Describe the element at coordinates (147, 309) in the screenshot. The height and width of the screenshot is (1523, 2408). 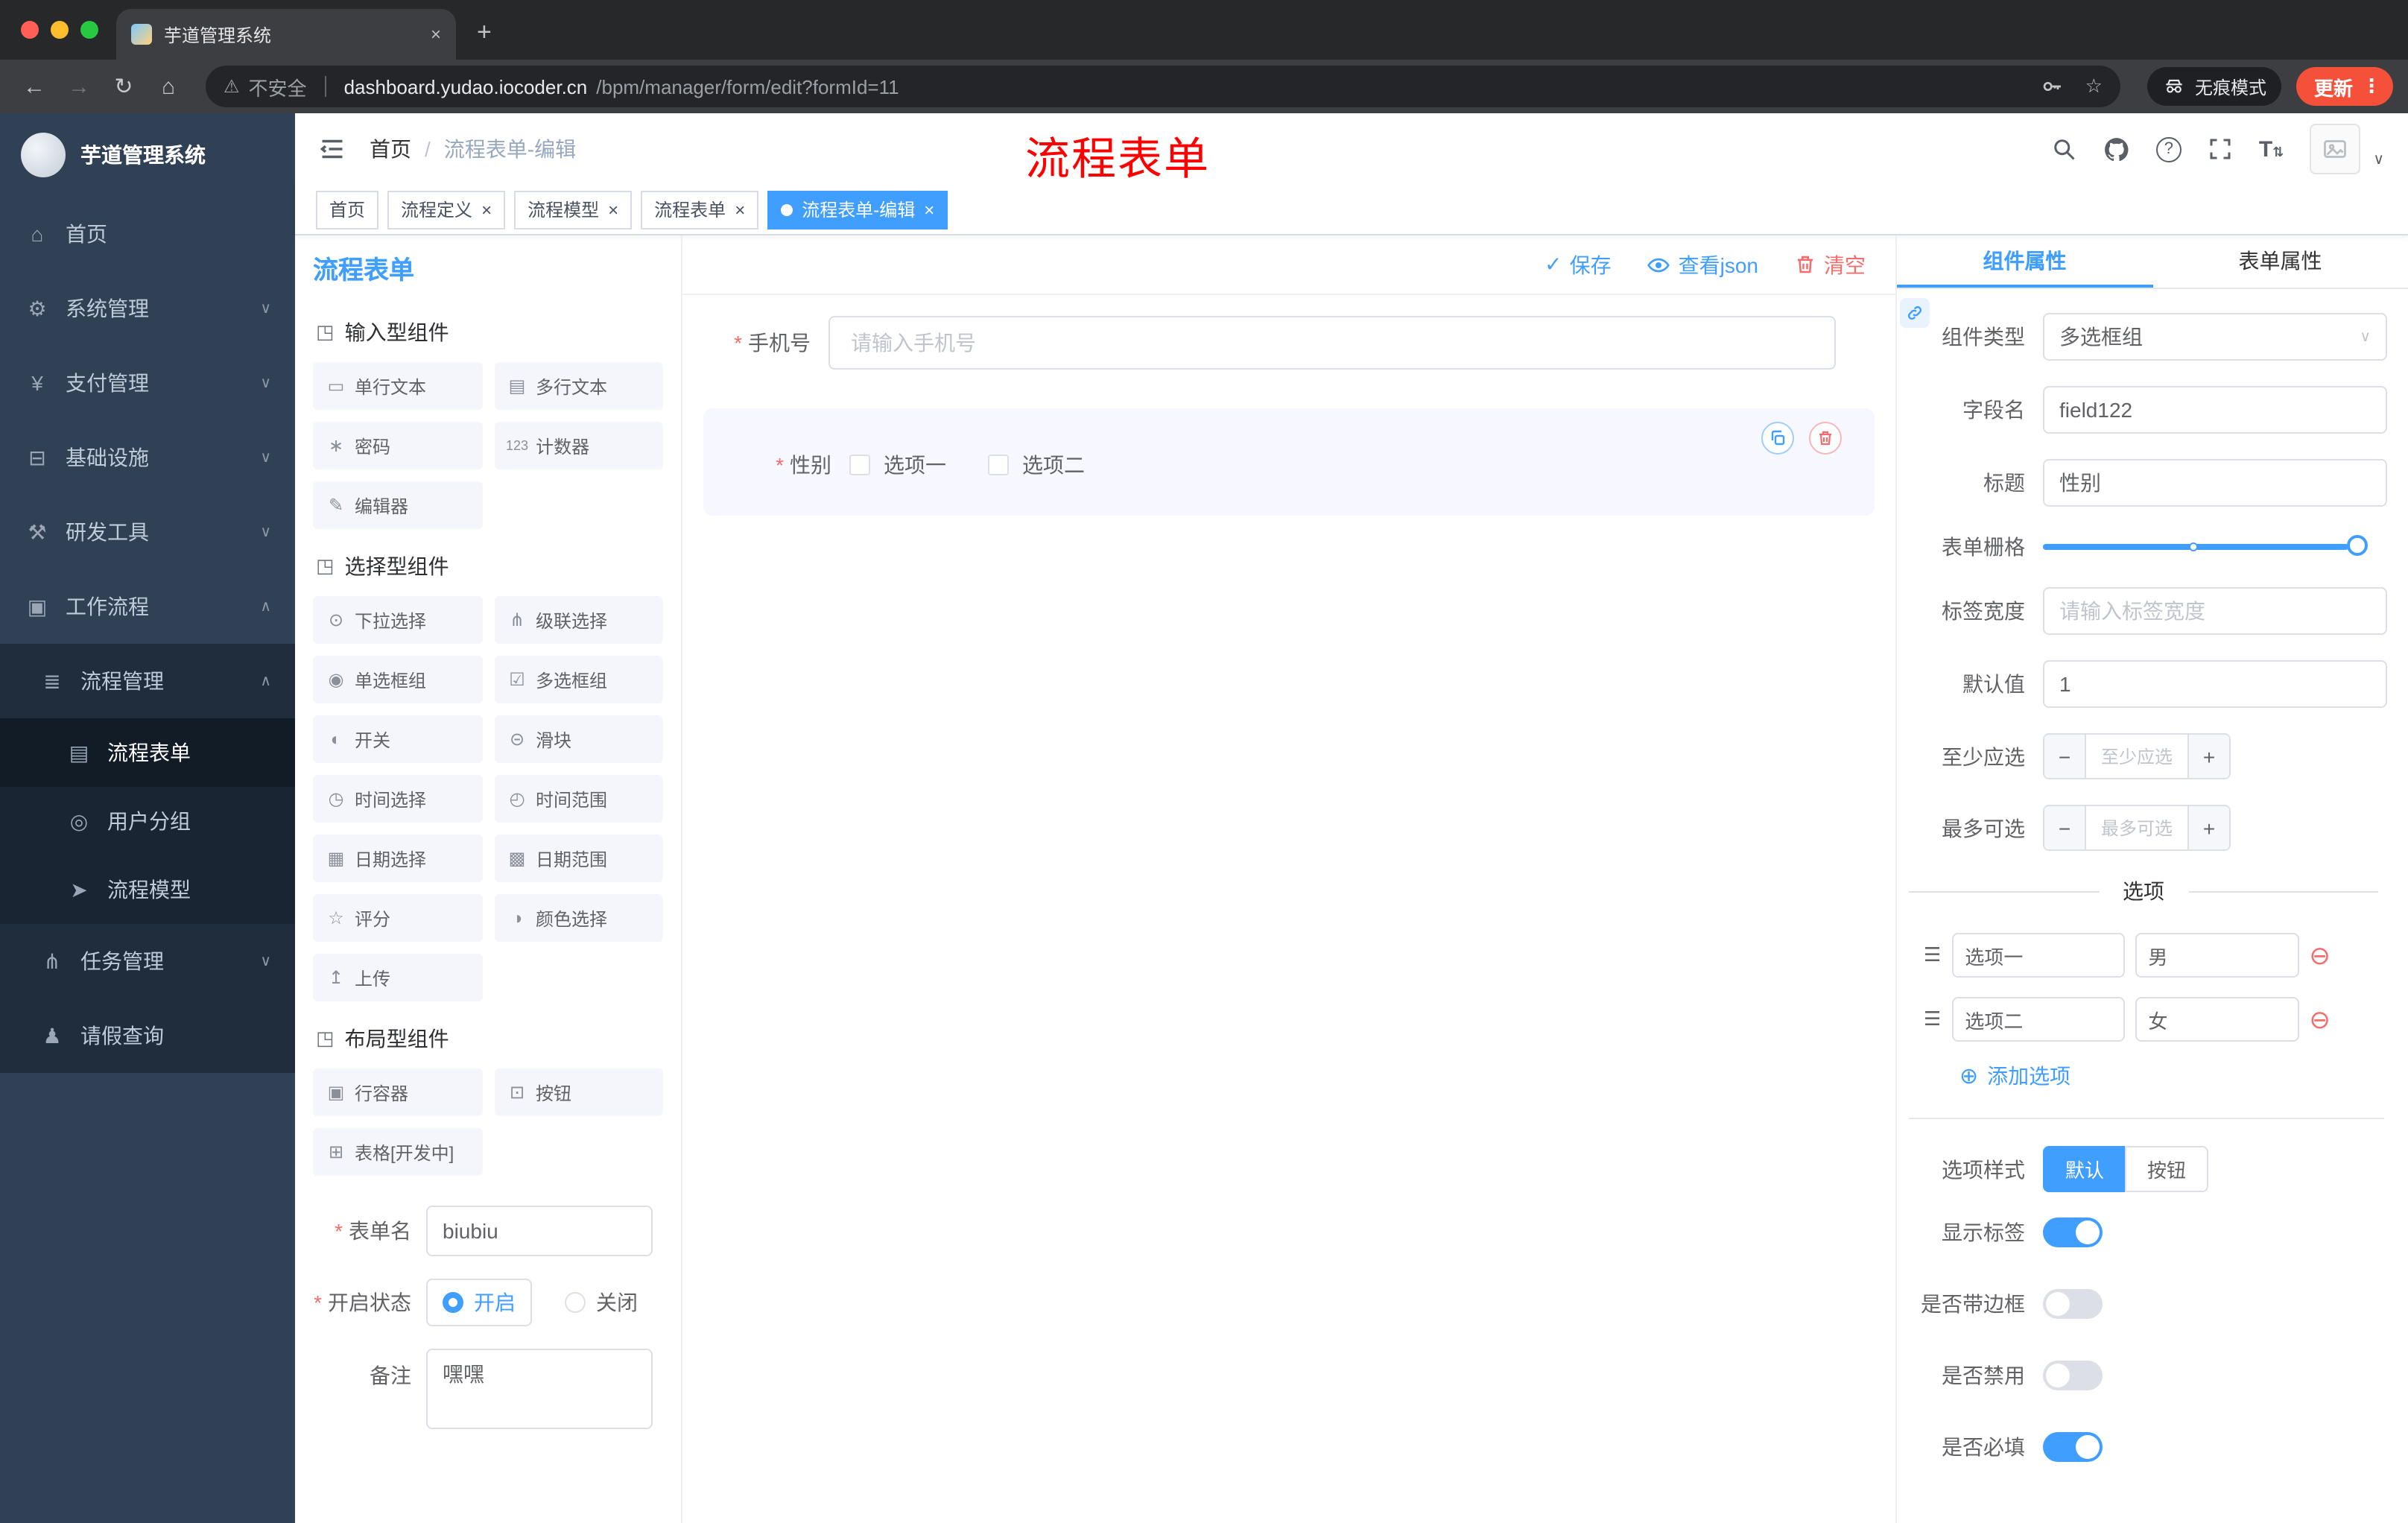
I see `sidebar-item-system-management: ⚙ 系统管理 ∨` at that location.